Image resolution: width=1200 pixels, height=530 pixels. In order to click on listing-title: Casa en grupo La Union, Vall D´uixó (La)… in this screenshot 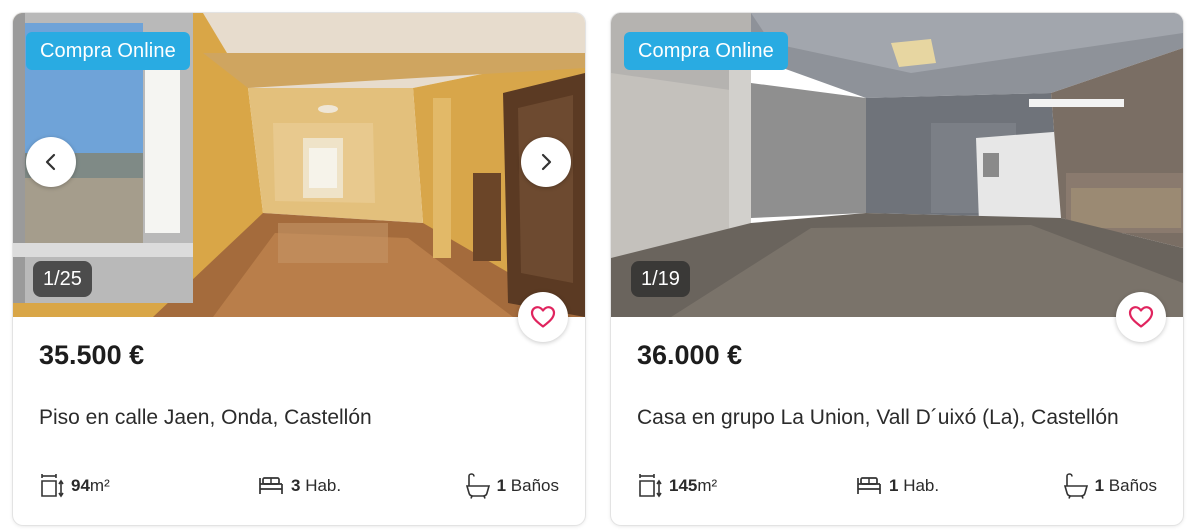, I will do `click(878, 418)`.